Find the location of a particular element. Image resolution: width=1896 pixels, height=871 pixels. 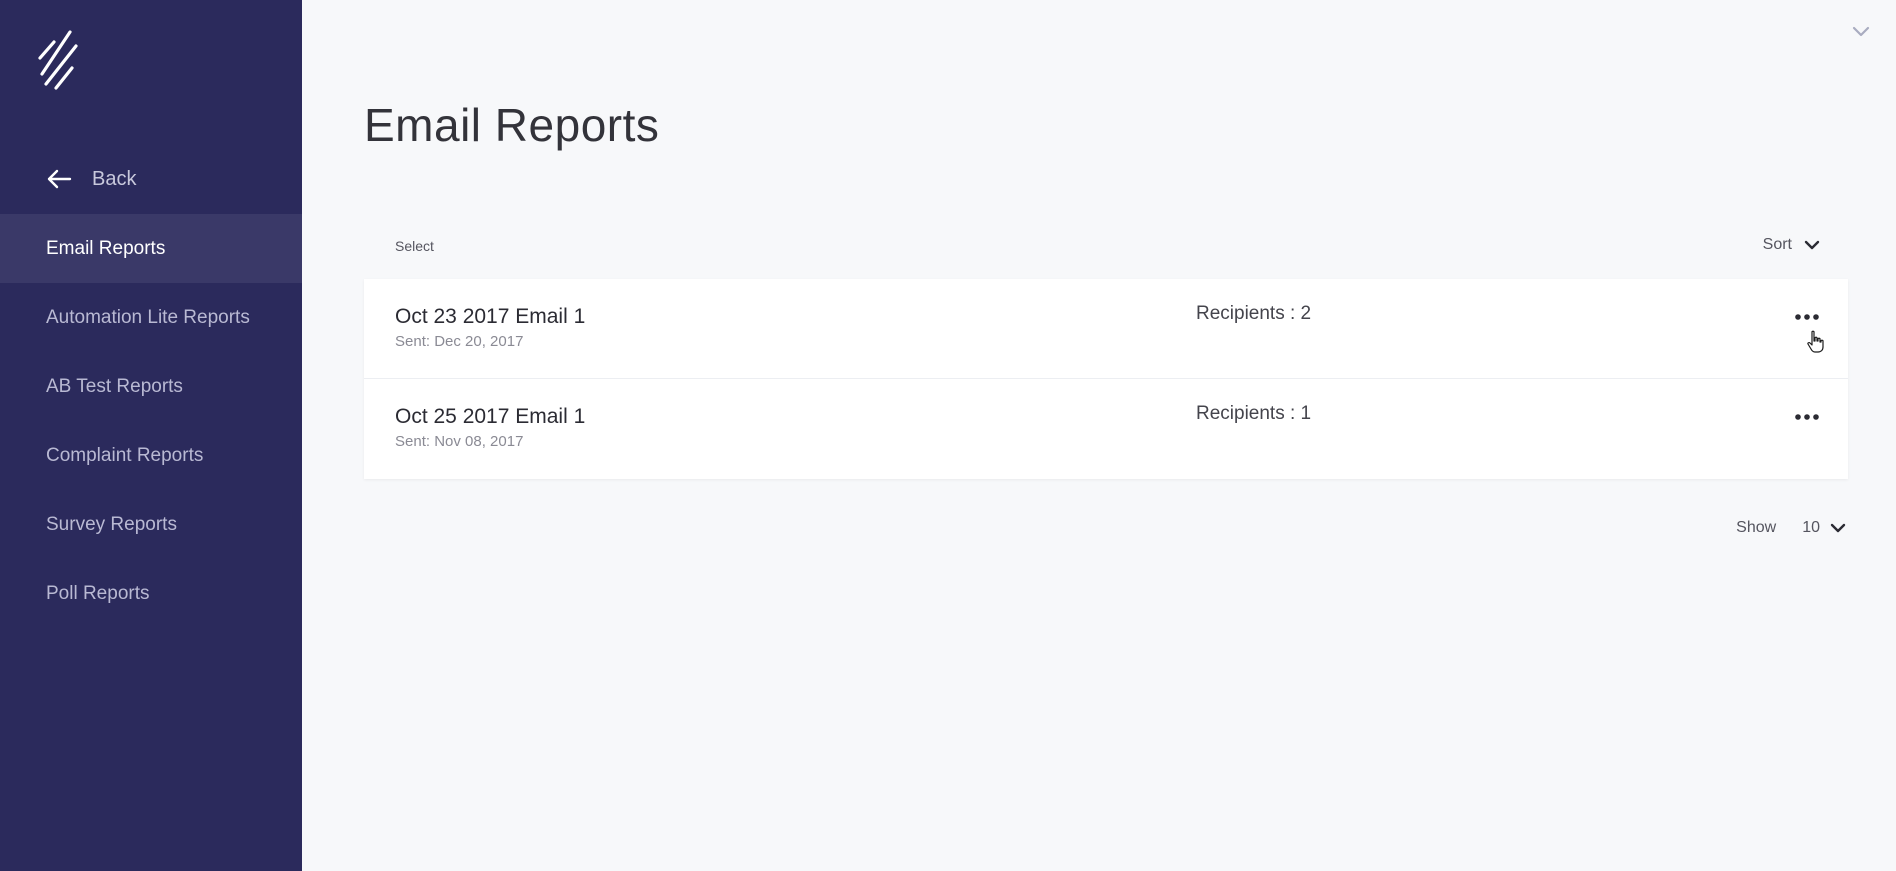

back-button: Back is located at coordinates (91, 179).